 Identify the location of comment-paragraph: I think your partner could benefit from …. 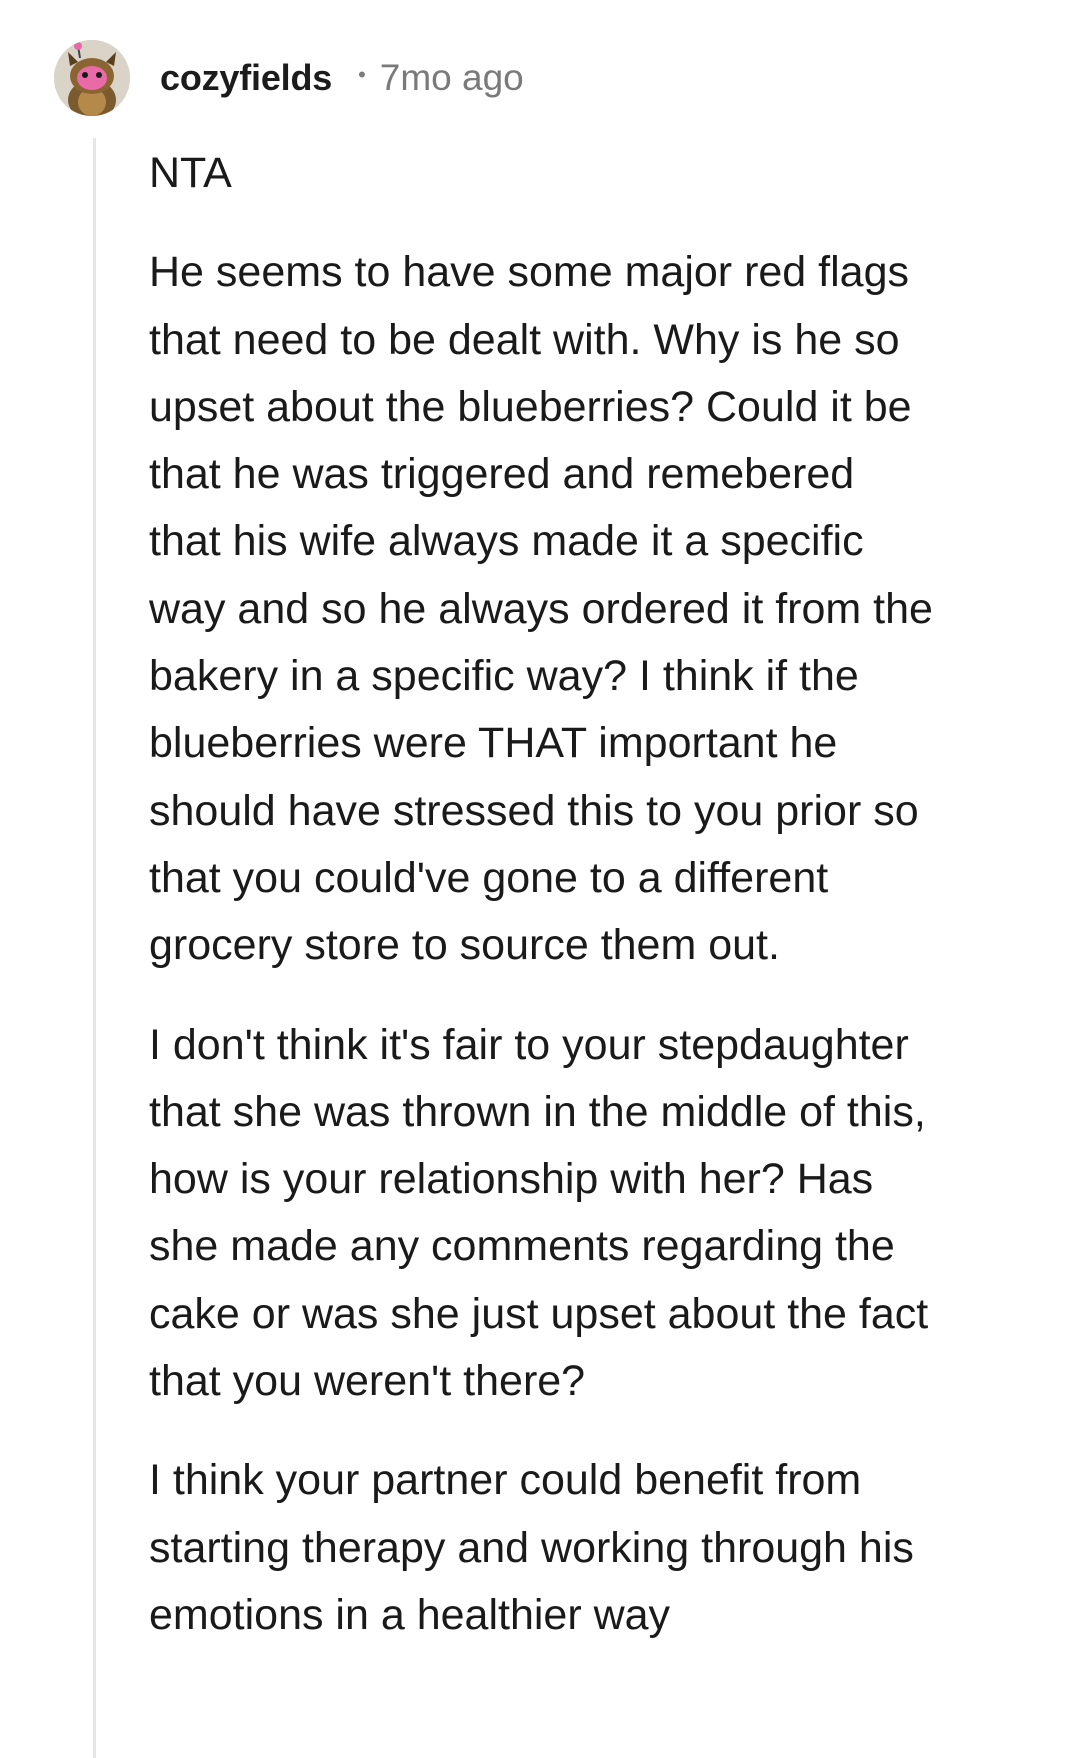
(531, 1547).